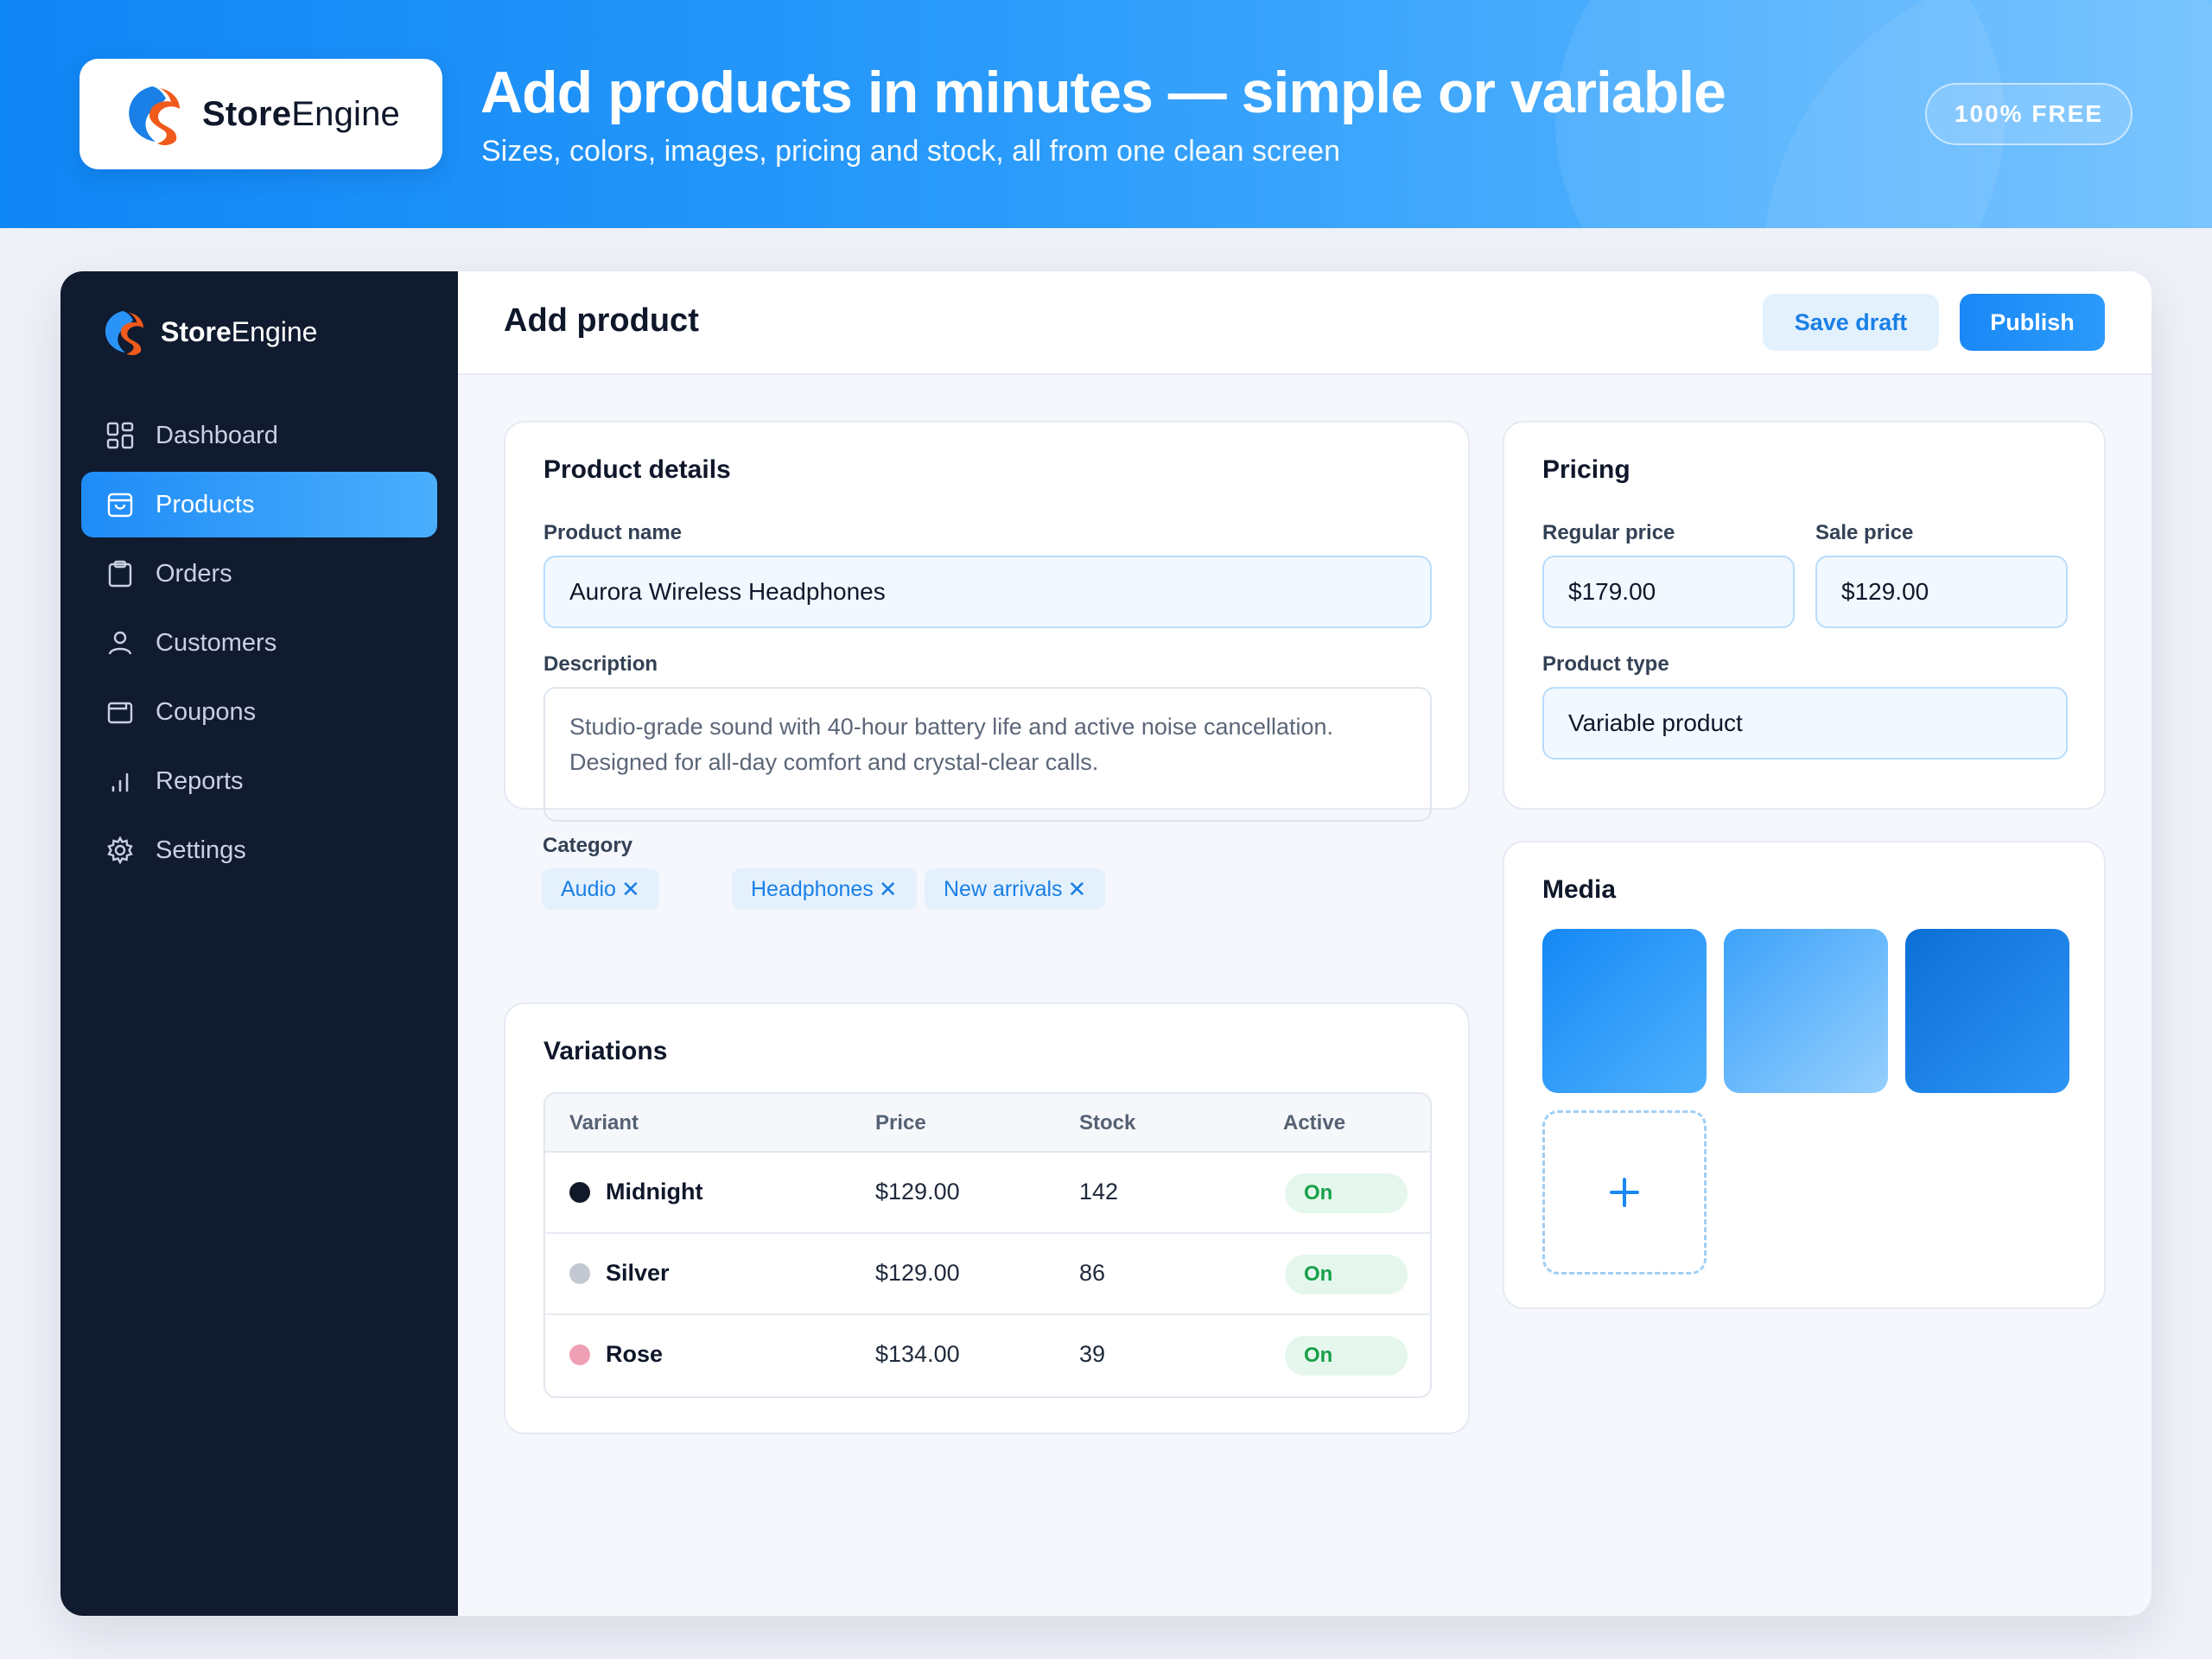  I want to click on table-row: Midnight $129.00 142 On, so click(987, 1193).